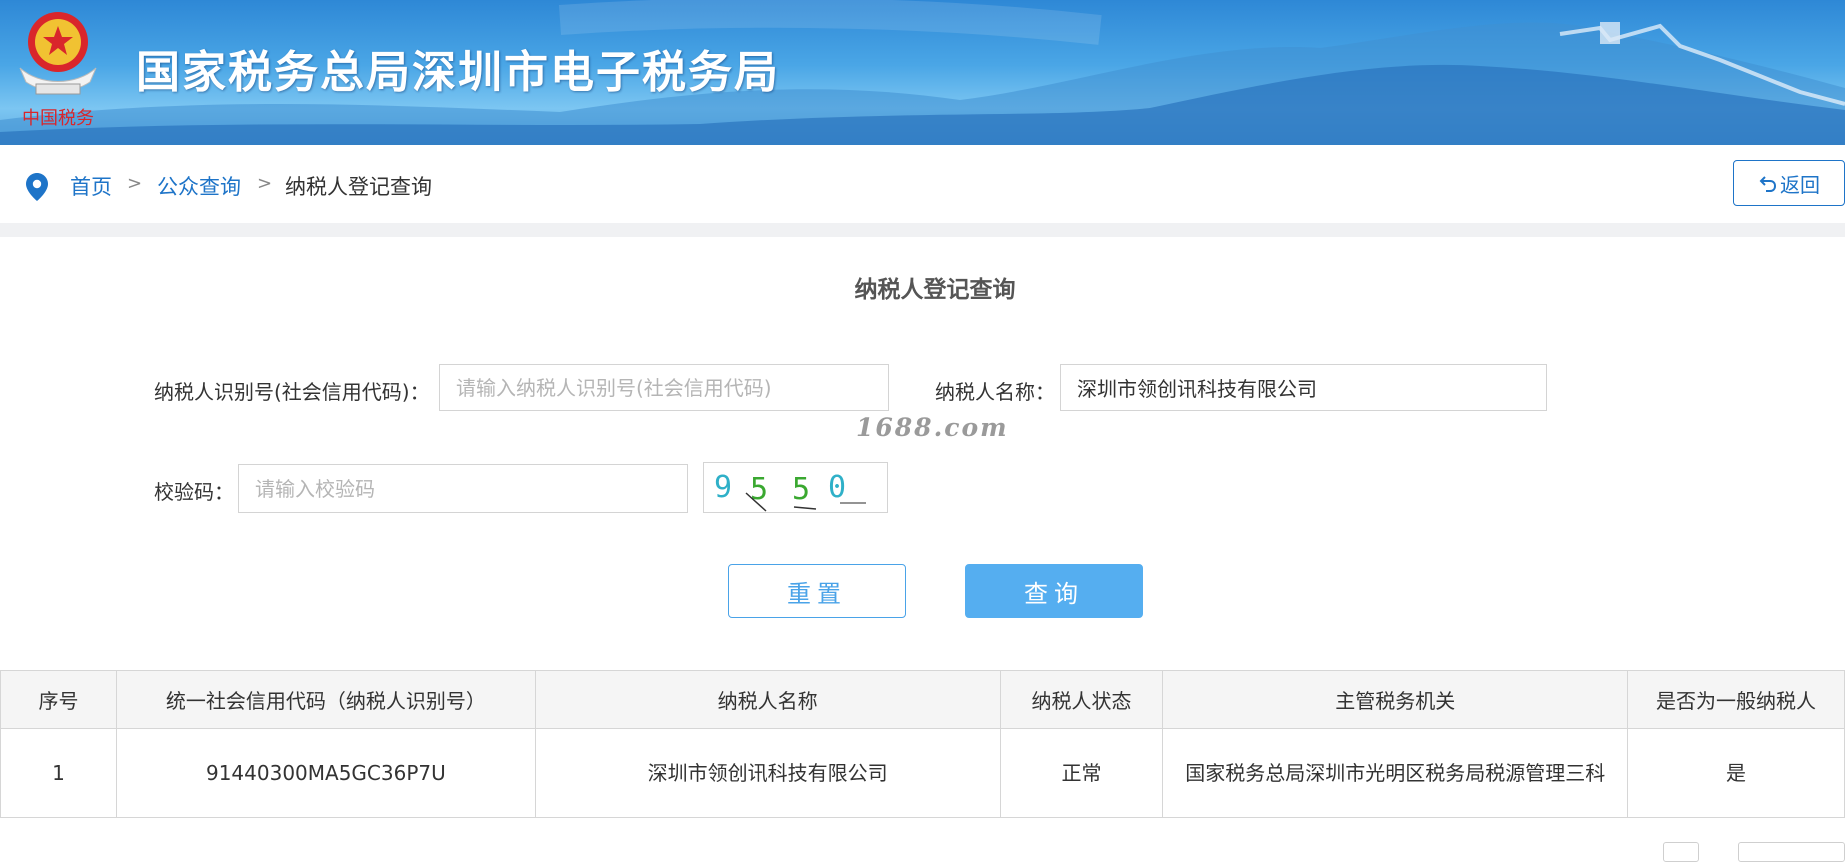 This screenshot has height=862, width=1845. I want to click on column-header-credit-code: 统一社会信用代码（纳税人识别号）, so click(325, 699).